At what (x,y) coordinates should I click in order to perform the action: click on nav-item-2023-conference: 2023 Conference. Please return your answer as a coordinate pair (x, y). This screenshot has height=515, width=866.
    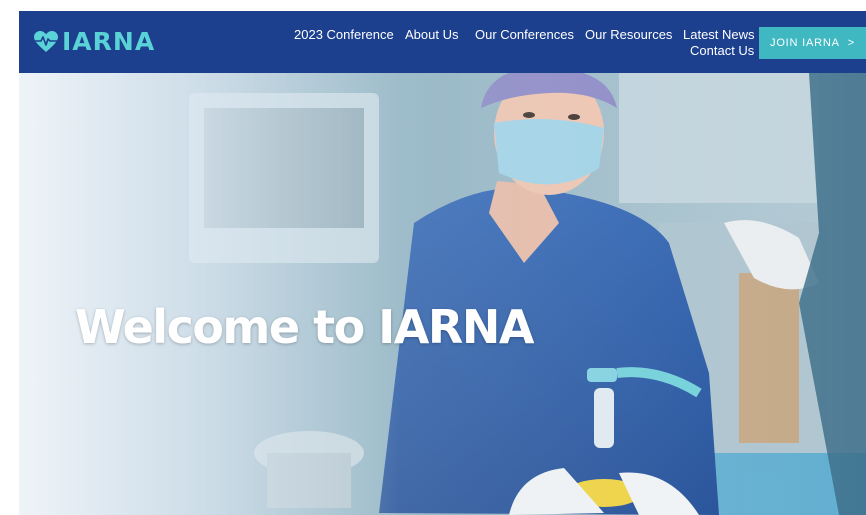
    Looking at the image, I should click on (344, 35).